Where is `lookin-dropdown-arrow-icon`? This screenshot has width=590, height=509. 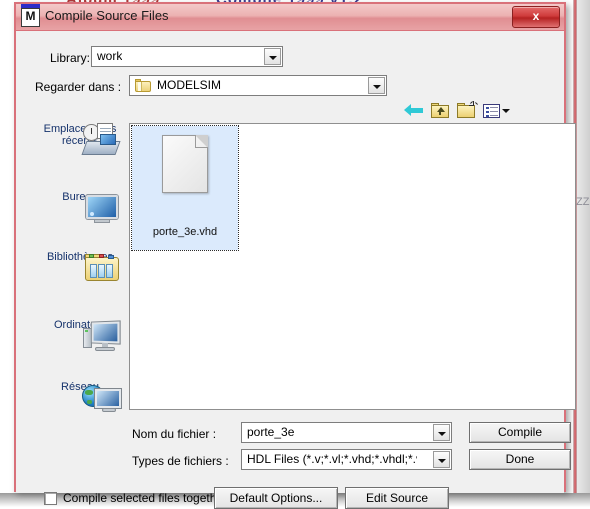
lookin-dropdown-arrow-icon is located at coordinates (376, 85).